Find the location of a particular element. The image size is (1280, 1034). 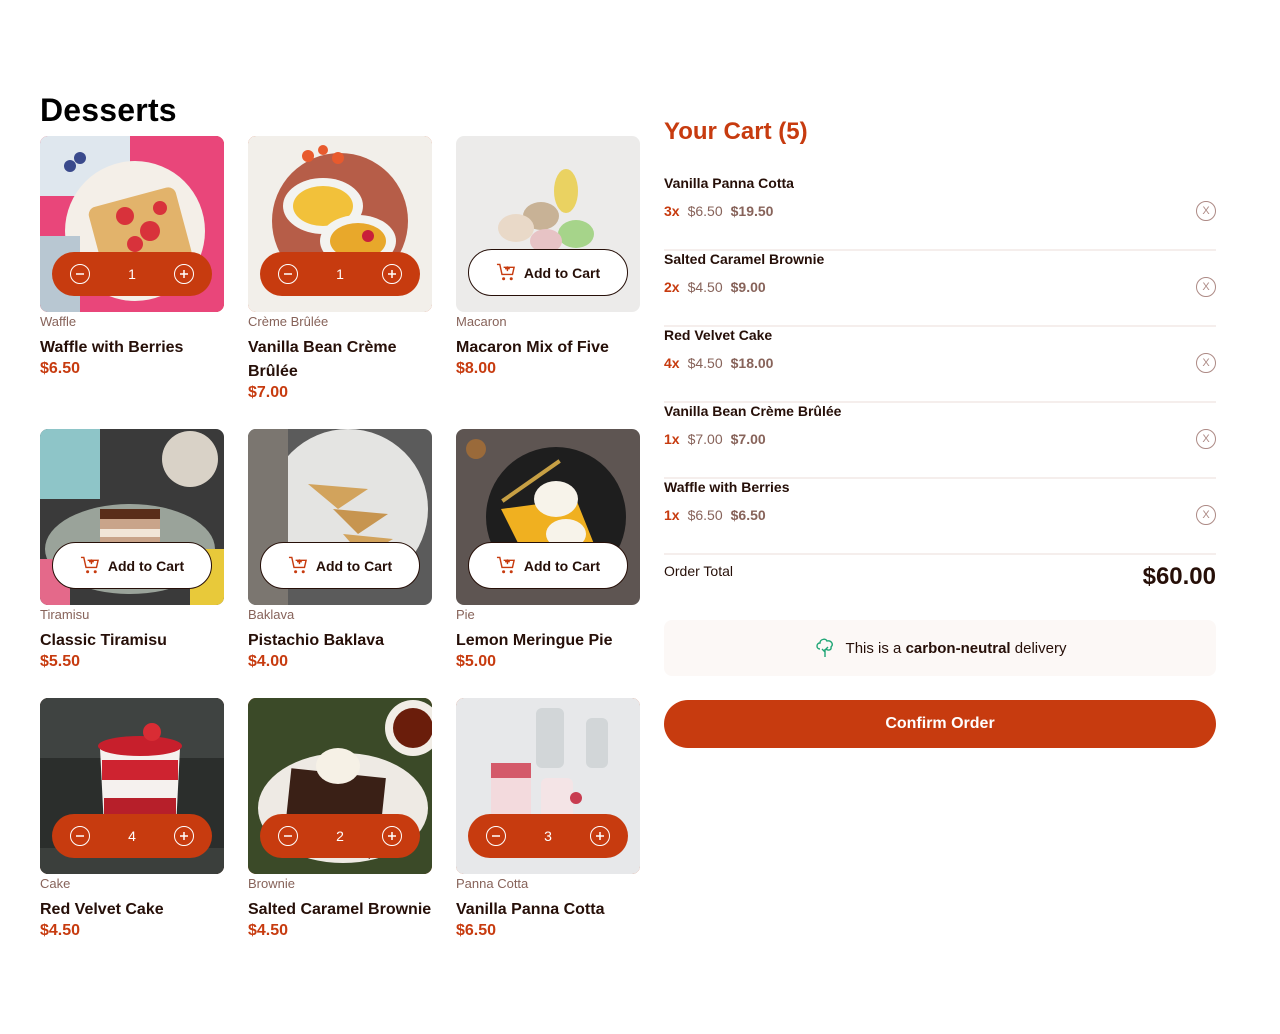

product-name: Waffle with Berries is located at coordinates (112, 347).